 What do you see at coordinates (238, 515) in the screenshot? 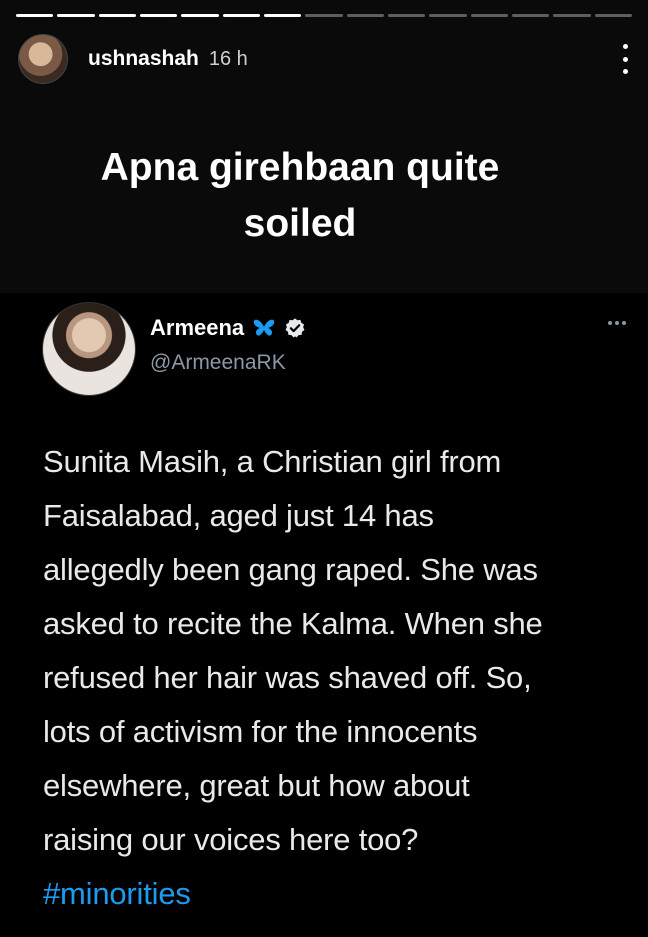
I see `tweet-text-line: Faisalabad, aged just 14 has` at bounding box center [238, 515].